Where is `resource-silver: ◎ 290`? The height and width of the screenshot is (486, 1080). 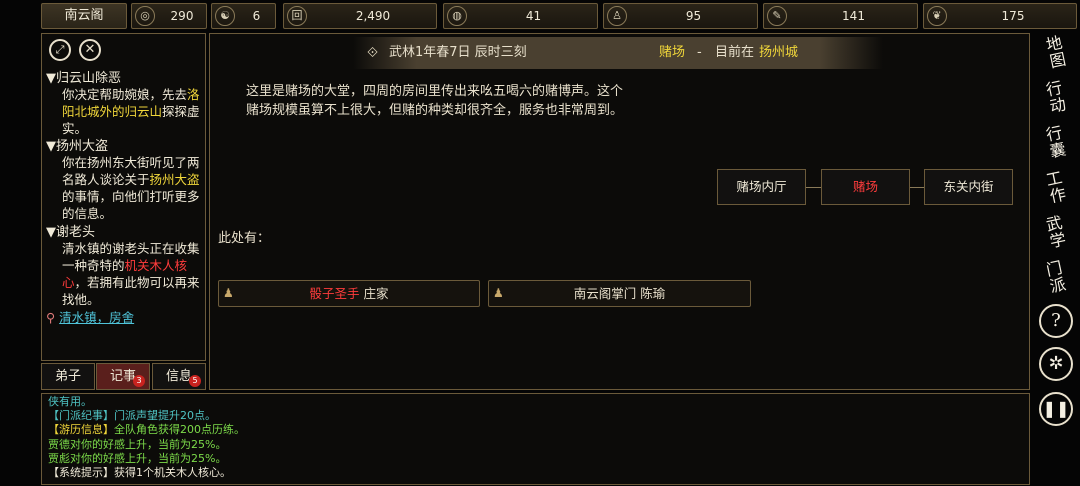
resource-silver: ◎ 290 is located at coordinates (169, 16).